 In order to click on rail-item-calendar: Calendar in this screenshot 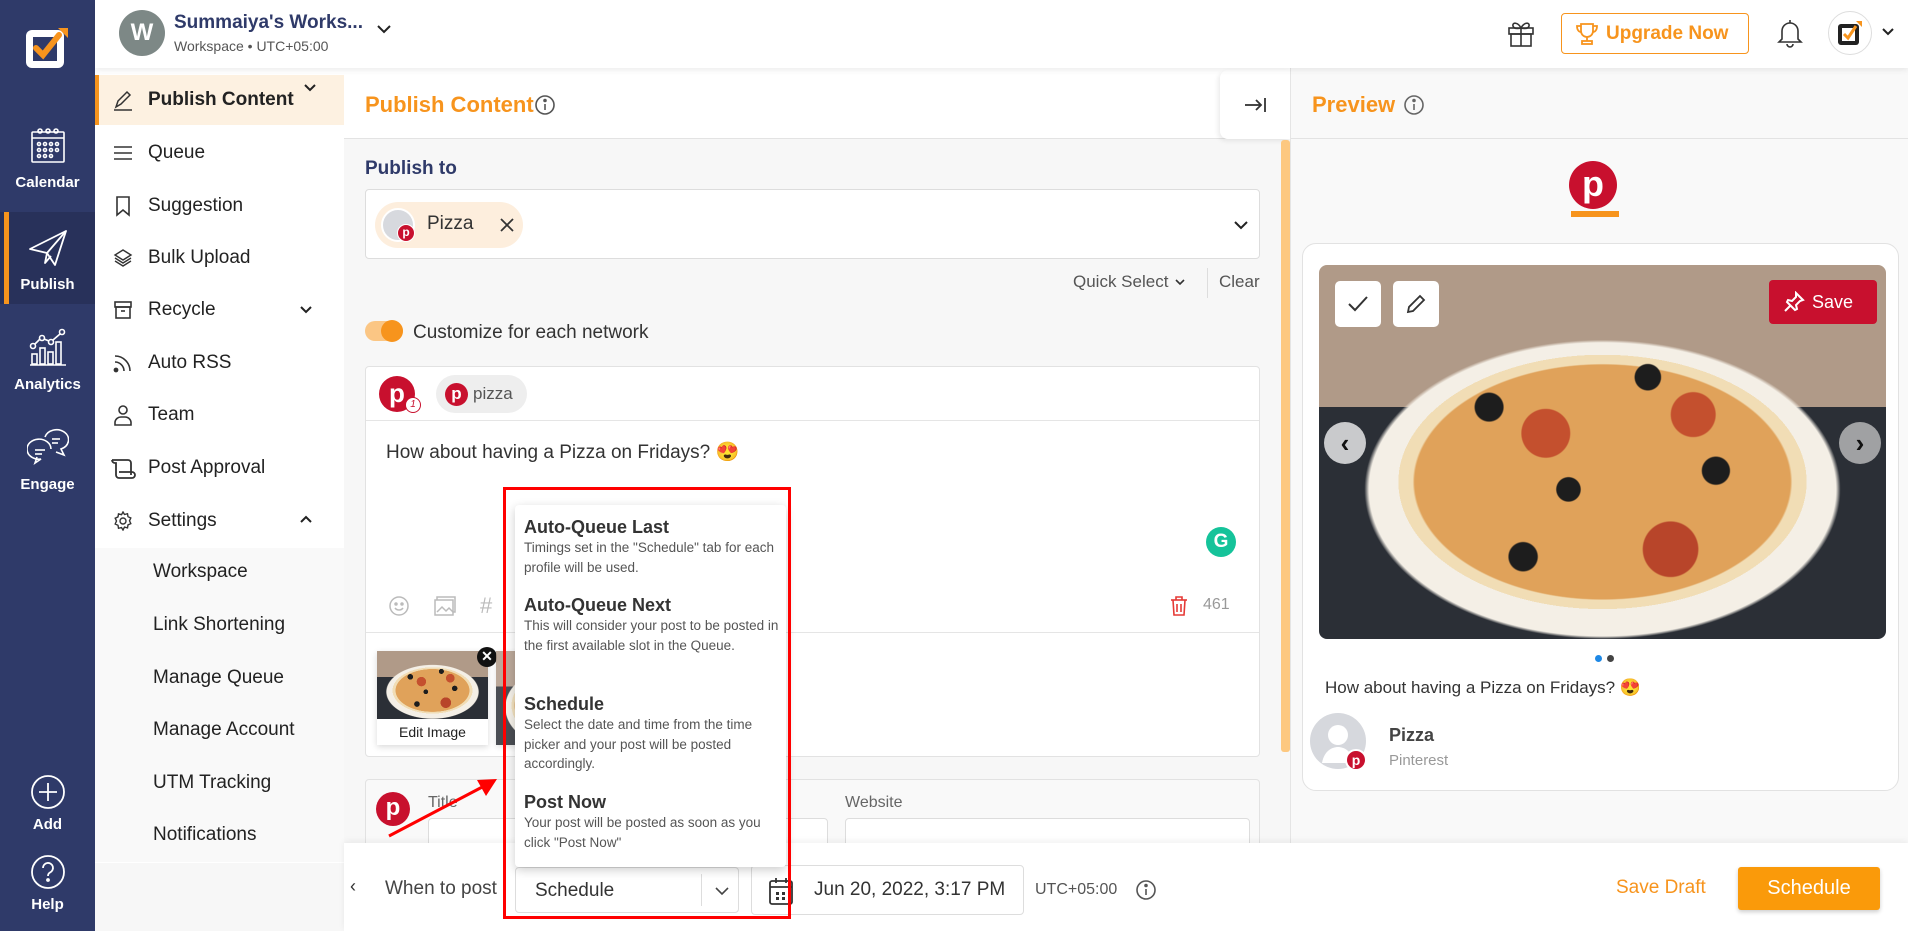, I will do `click(47, 164)`.